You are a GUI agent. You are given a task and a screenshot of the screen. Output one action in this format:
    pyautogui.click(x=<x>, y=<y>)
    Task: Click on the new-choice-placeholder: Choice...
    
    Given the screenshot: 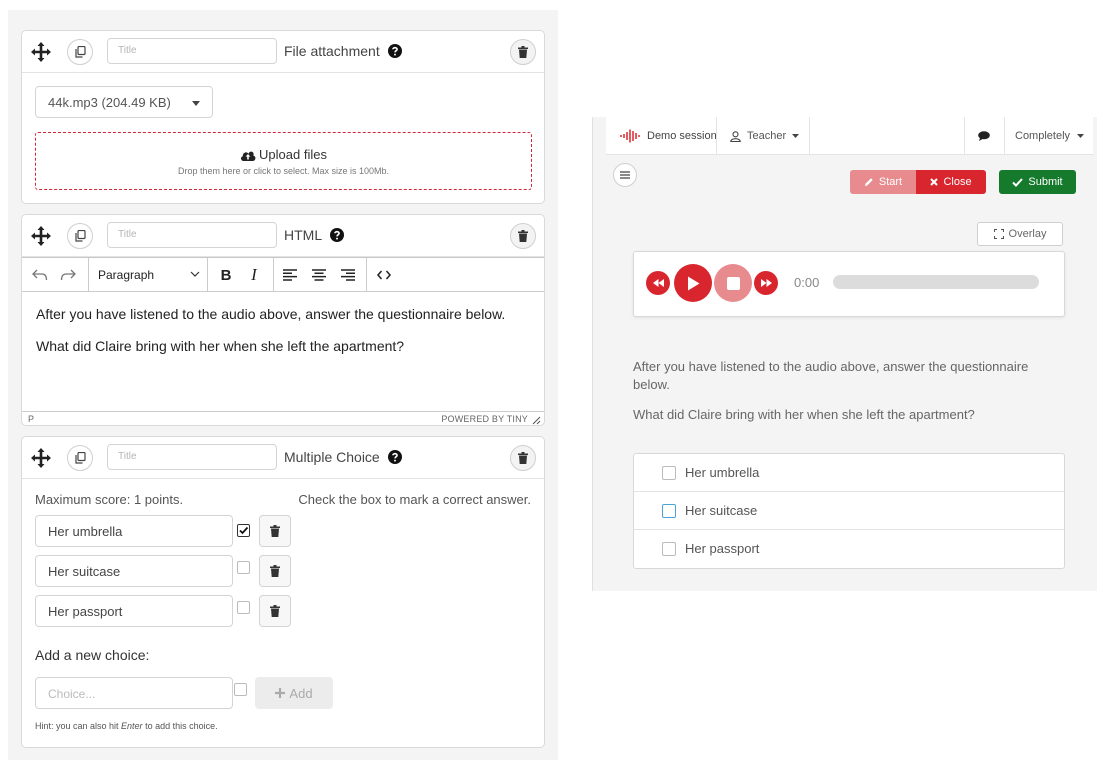 What is the action you would take?
    pyautogui.click(x=72, y=694)
    